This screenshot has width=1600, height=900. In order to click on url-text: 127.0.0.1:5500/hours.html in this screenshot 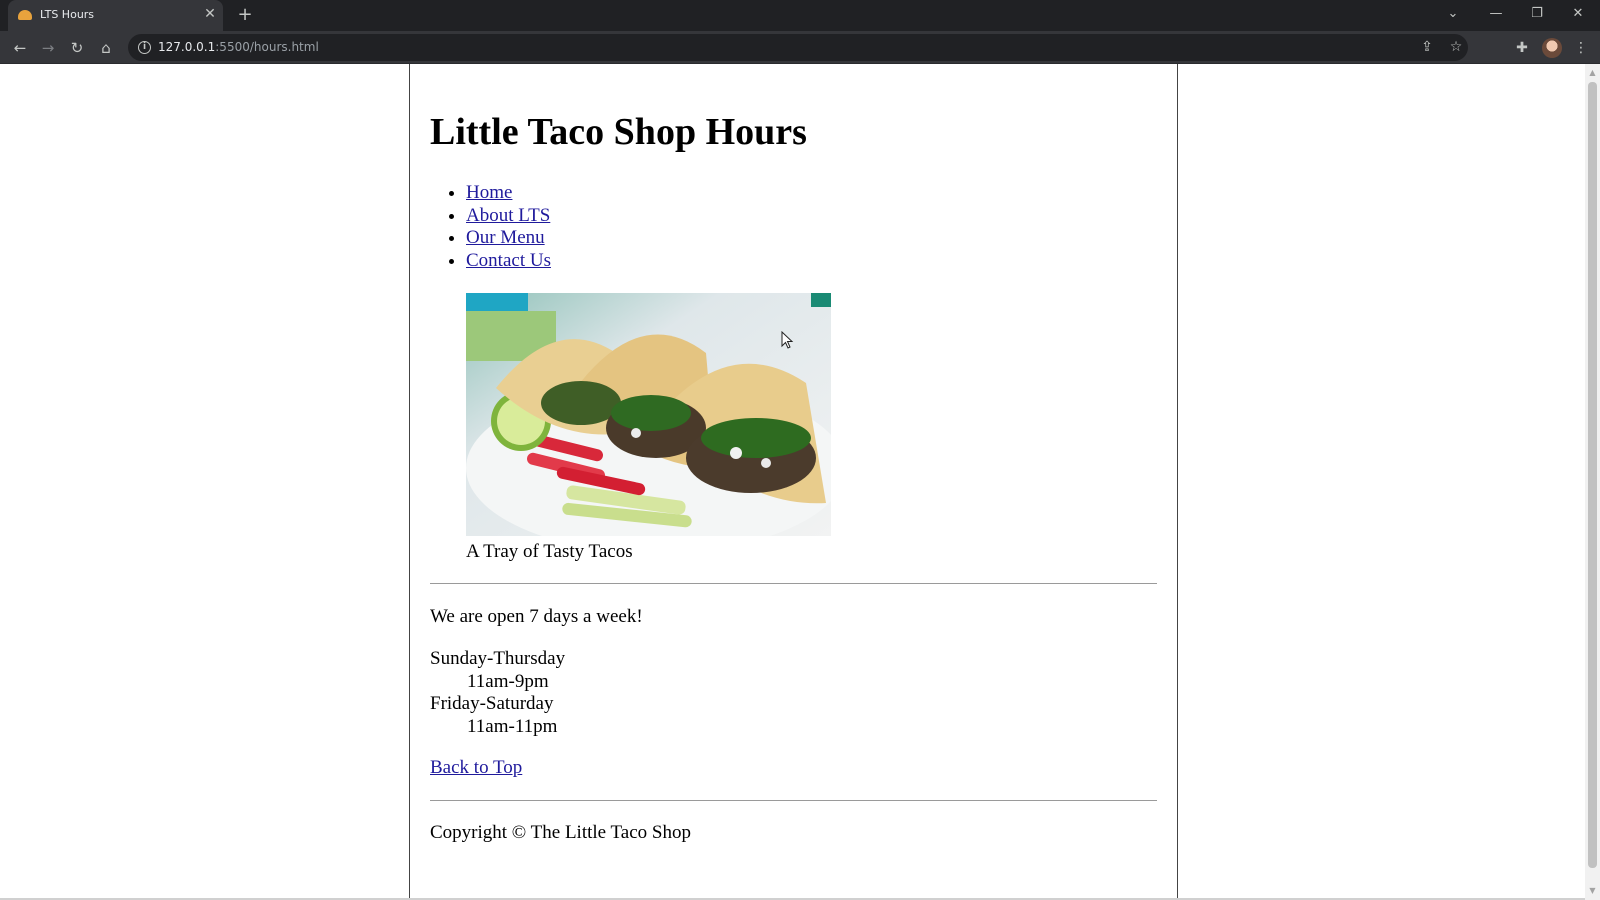, I will do `click(238, 47)`.